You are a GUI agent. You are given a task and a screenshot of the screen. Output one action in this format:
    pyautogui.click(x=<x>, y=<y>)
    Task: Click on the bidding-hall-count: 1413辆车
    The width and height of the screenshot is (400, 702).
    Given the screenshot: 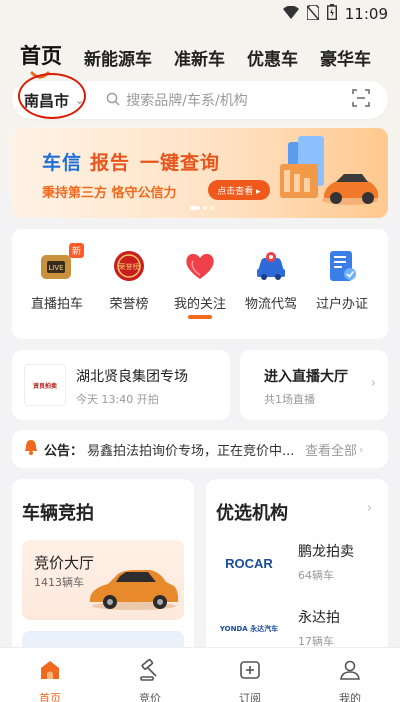 What is the action you would take?
    pyautogui.click(x=59, y=582)
    